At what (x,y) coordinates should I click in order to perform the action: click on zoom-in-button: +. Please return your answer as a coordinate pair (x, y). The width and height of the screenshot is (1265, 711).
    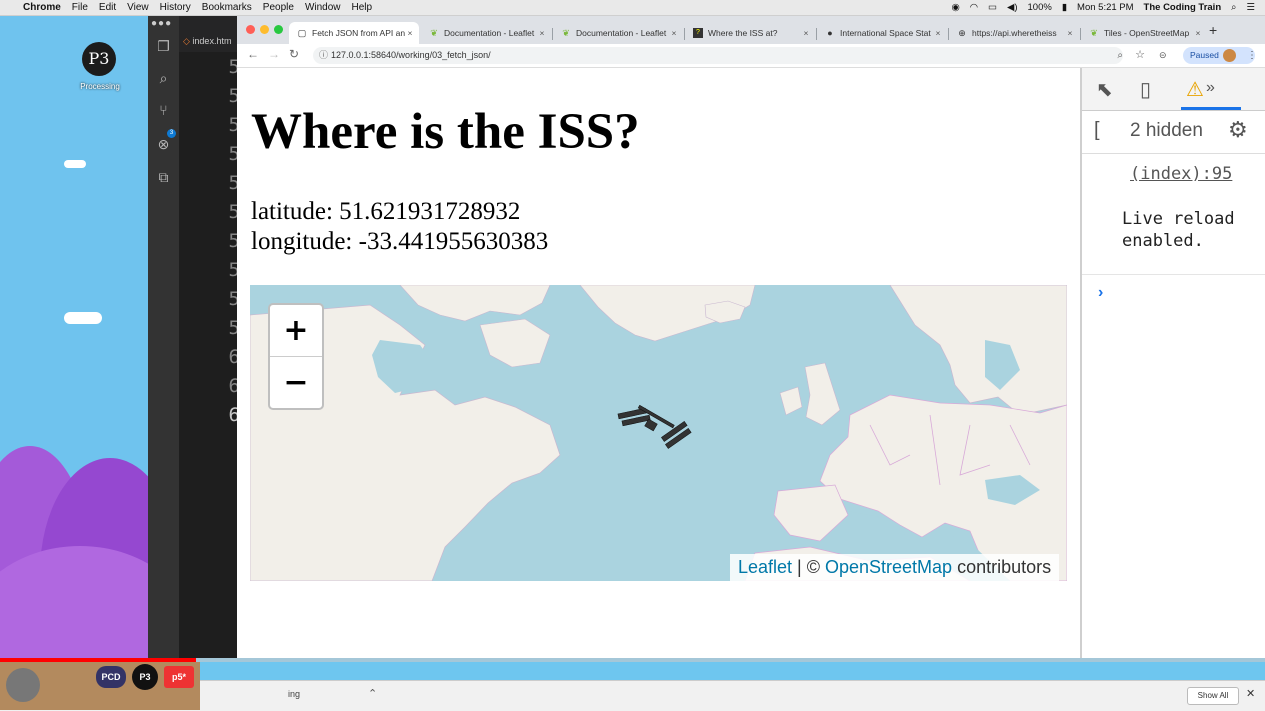
    Looking at the image, I should click on (296, 330).